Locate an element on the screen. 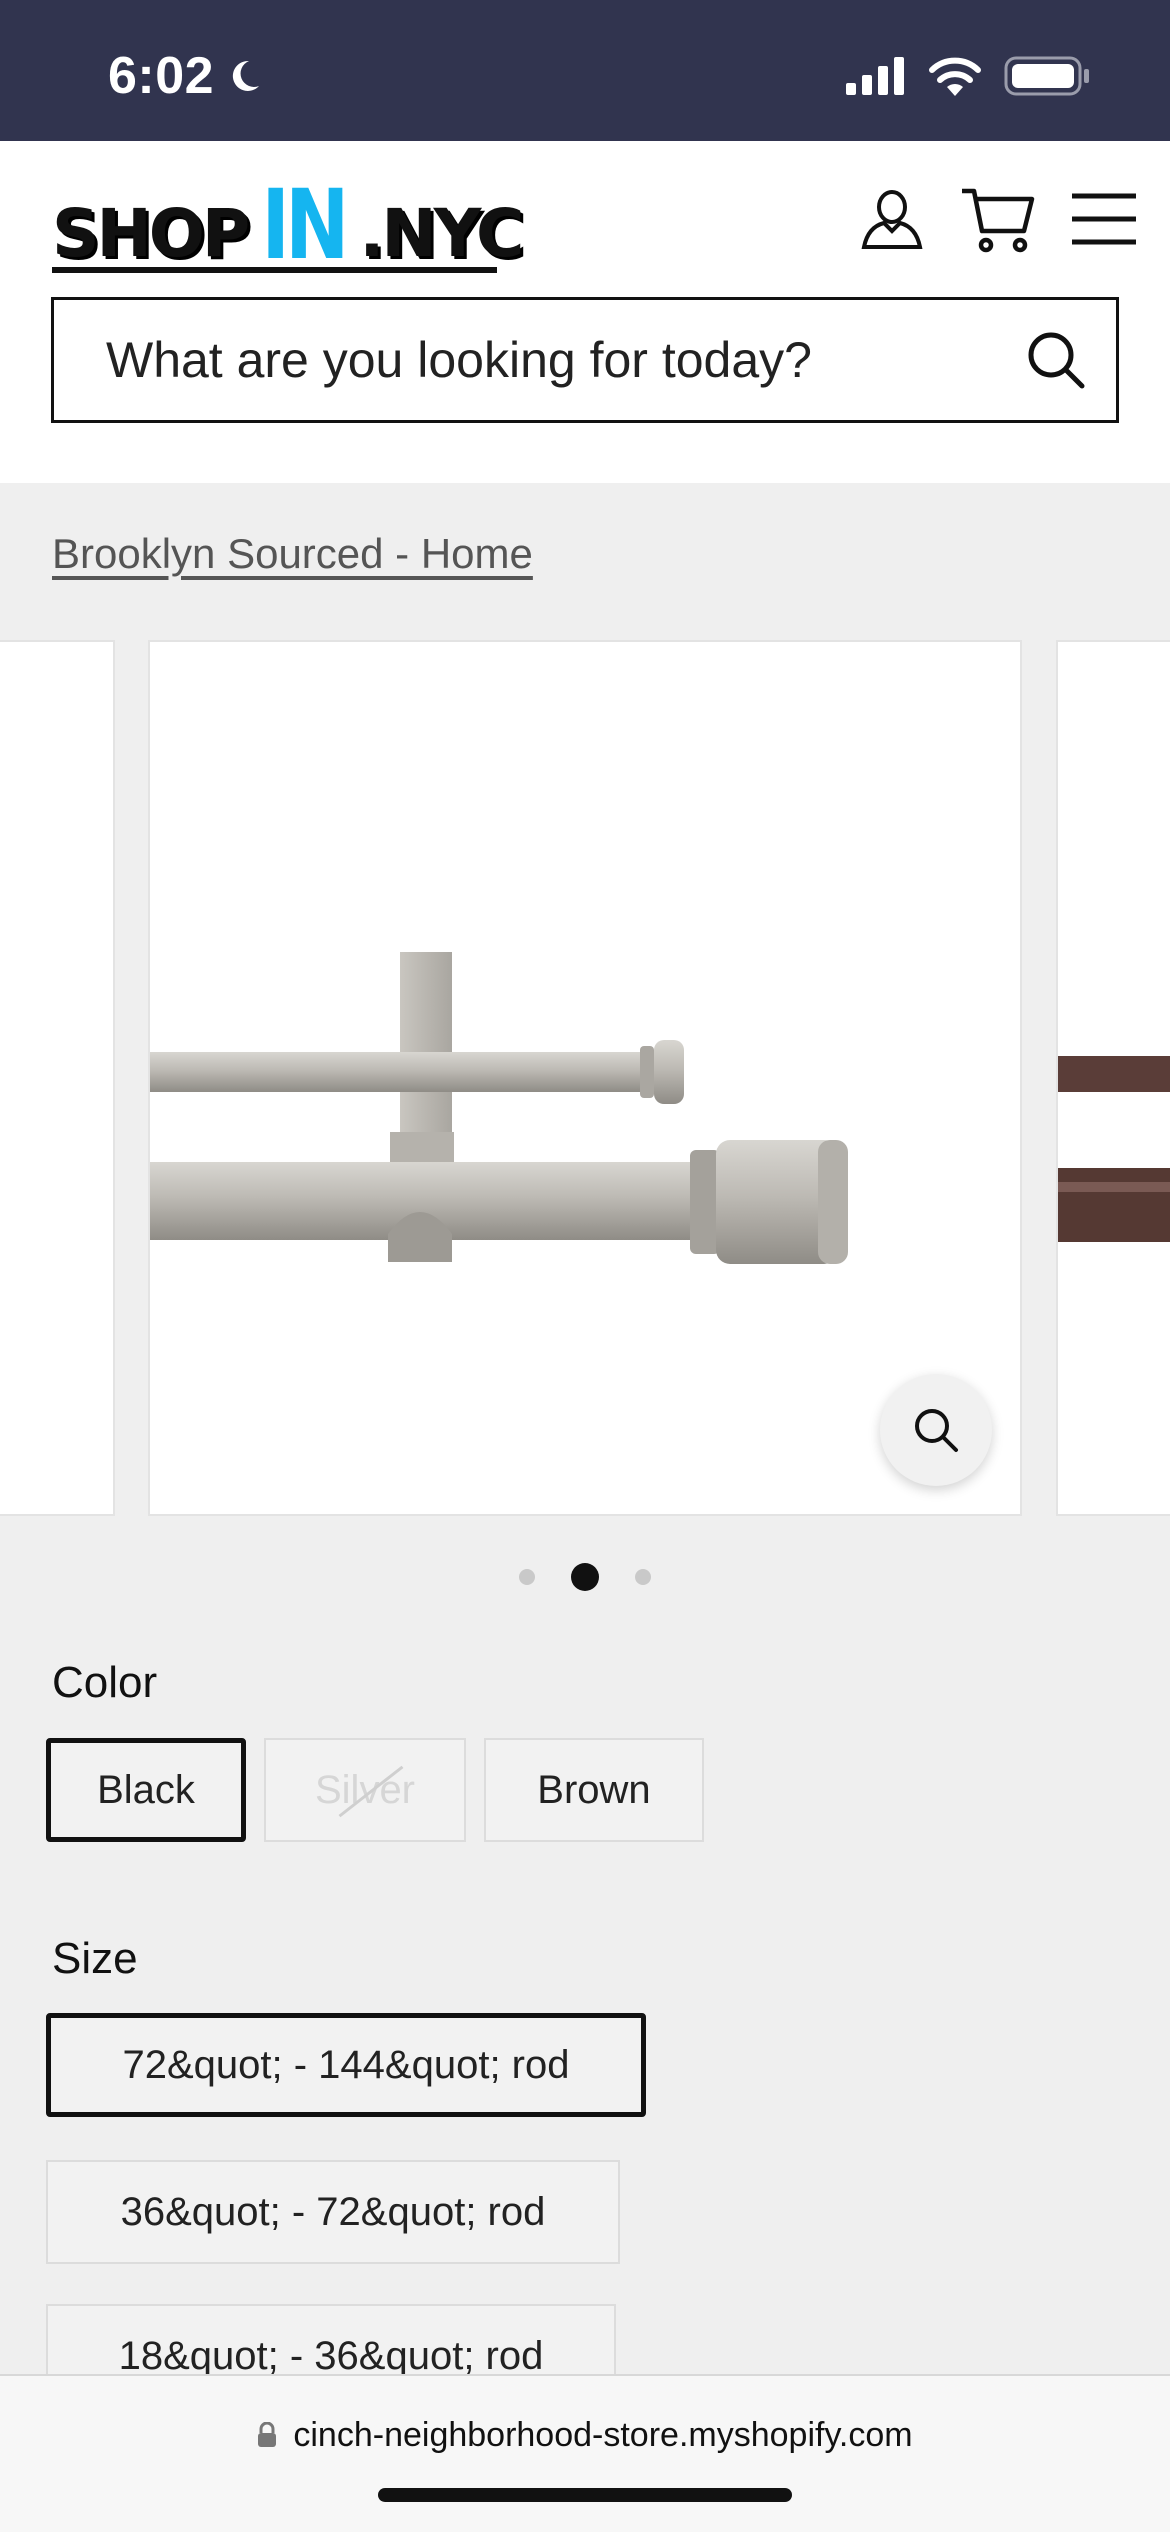  logo-part-shop: SHOP is located at coordinates (151, 233).